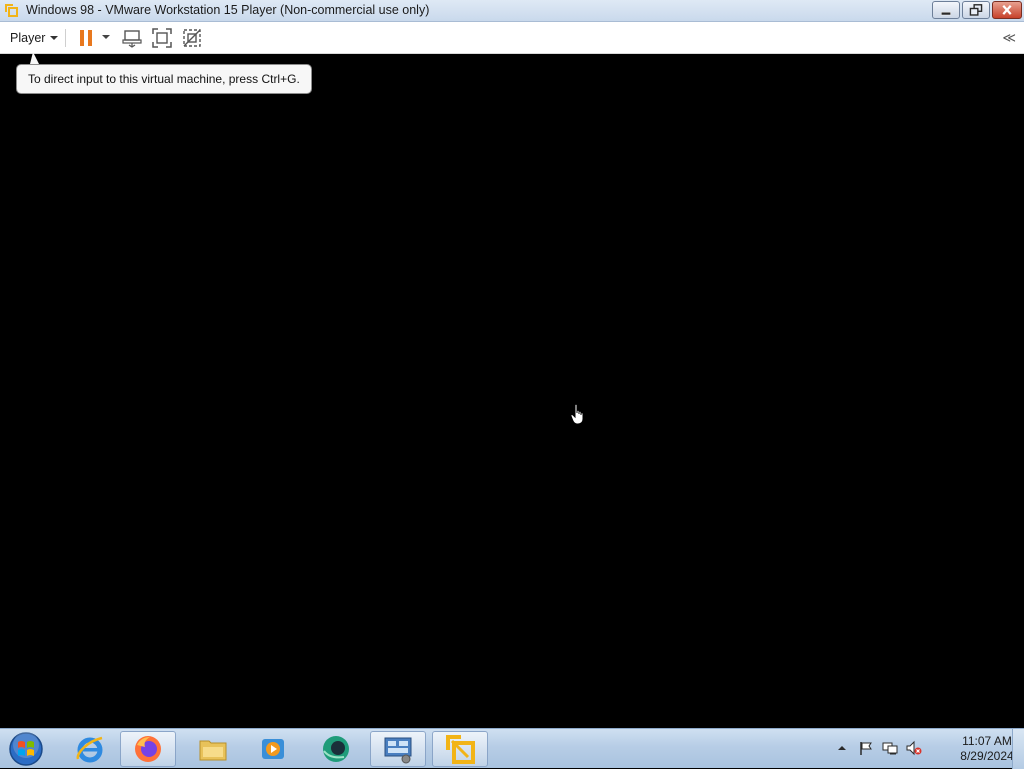 The height and width of the screenshot is (769, 1024). What do you see at coordinates (11, 10) in the screenshot?
I see `vmware-logo-icon` at bounding box center [11, 10].